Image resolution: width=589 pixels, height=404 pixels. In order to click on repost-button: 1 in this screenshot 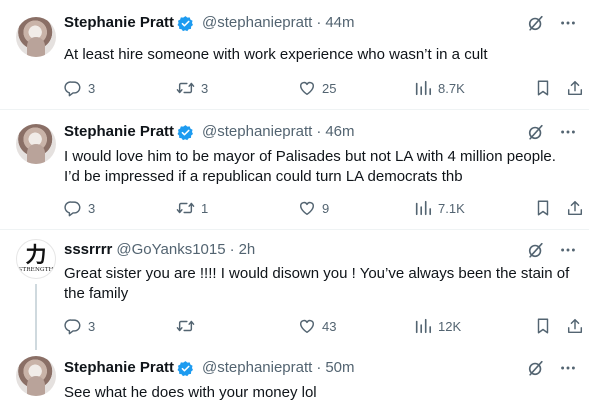, I will do `click(192, 208)`.